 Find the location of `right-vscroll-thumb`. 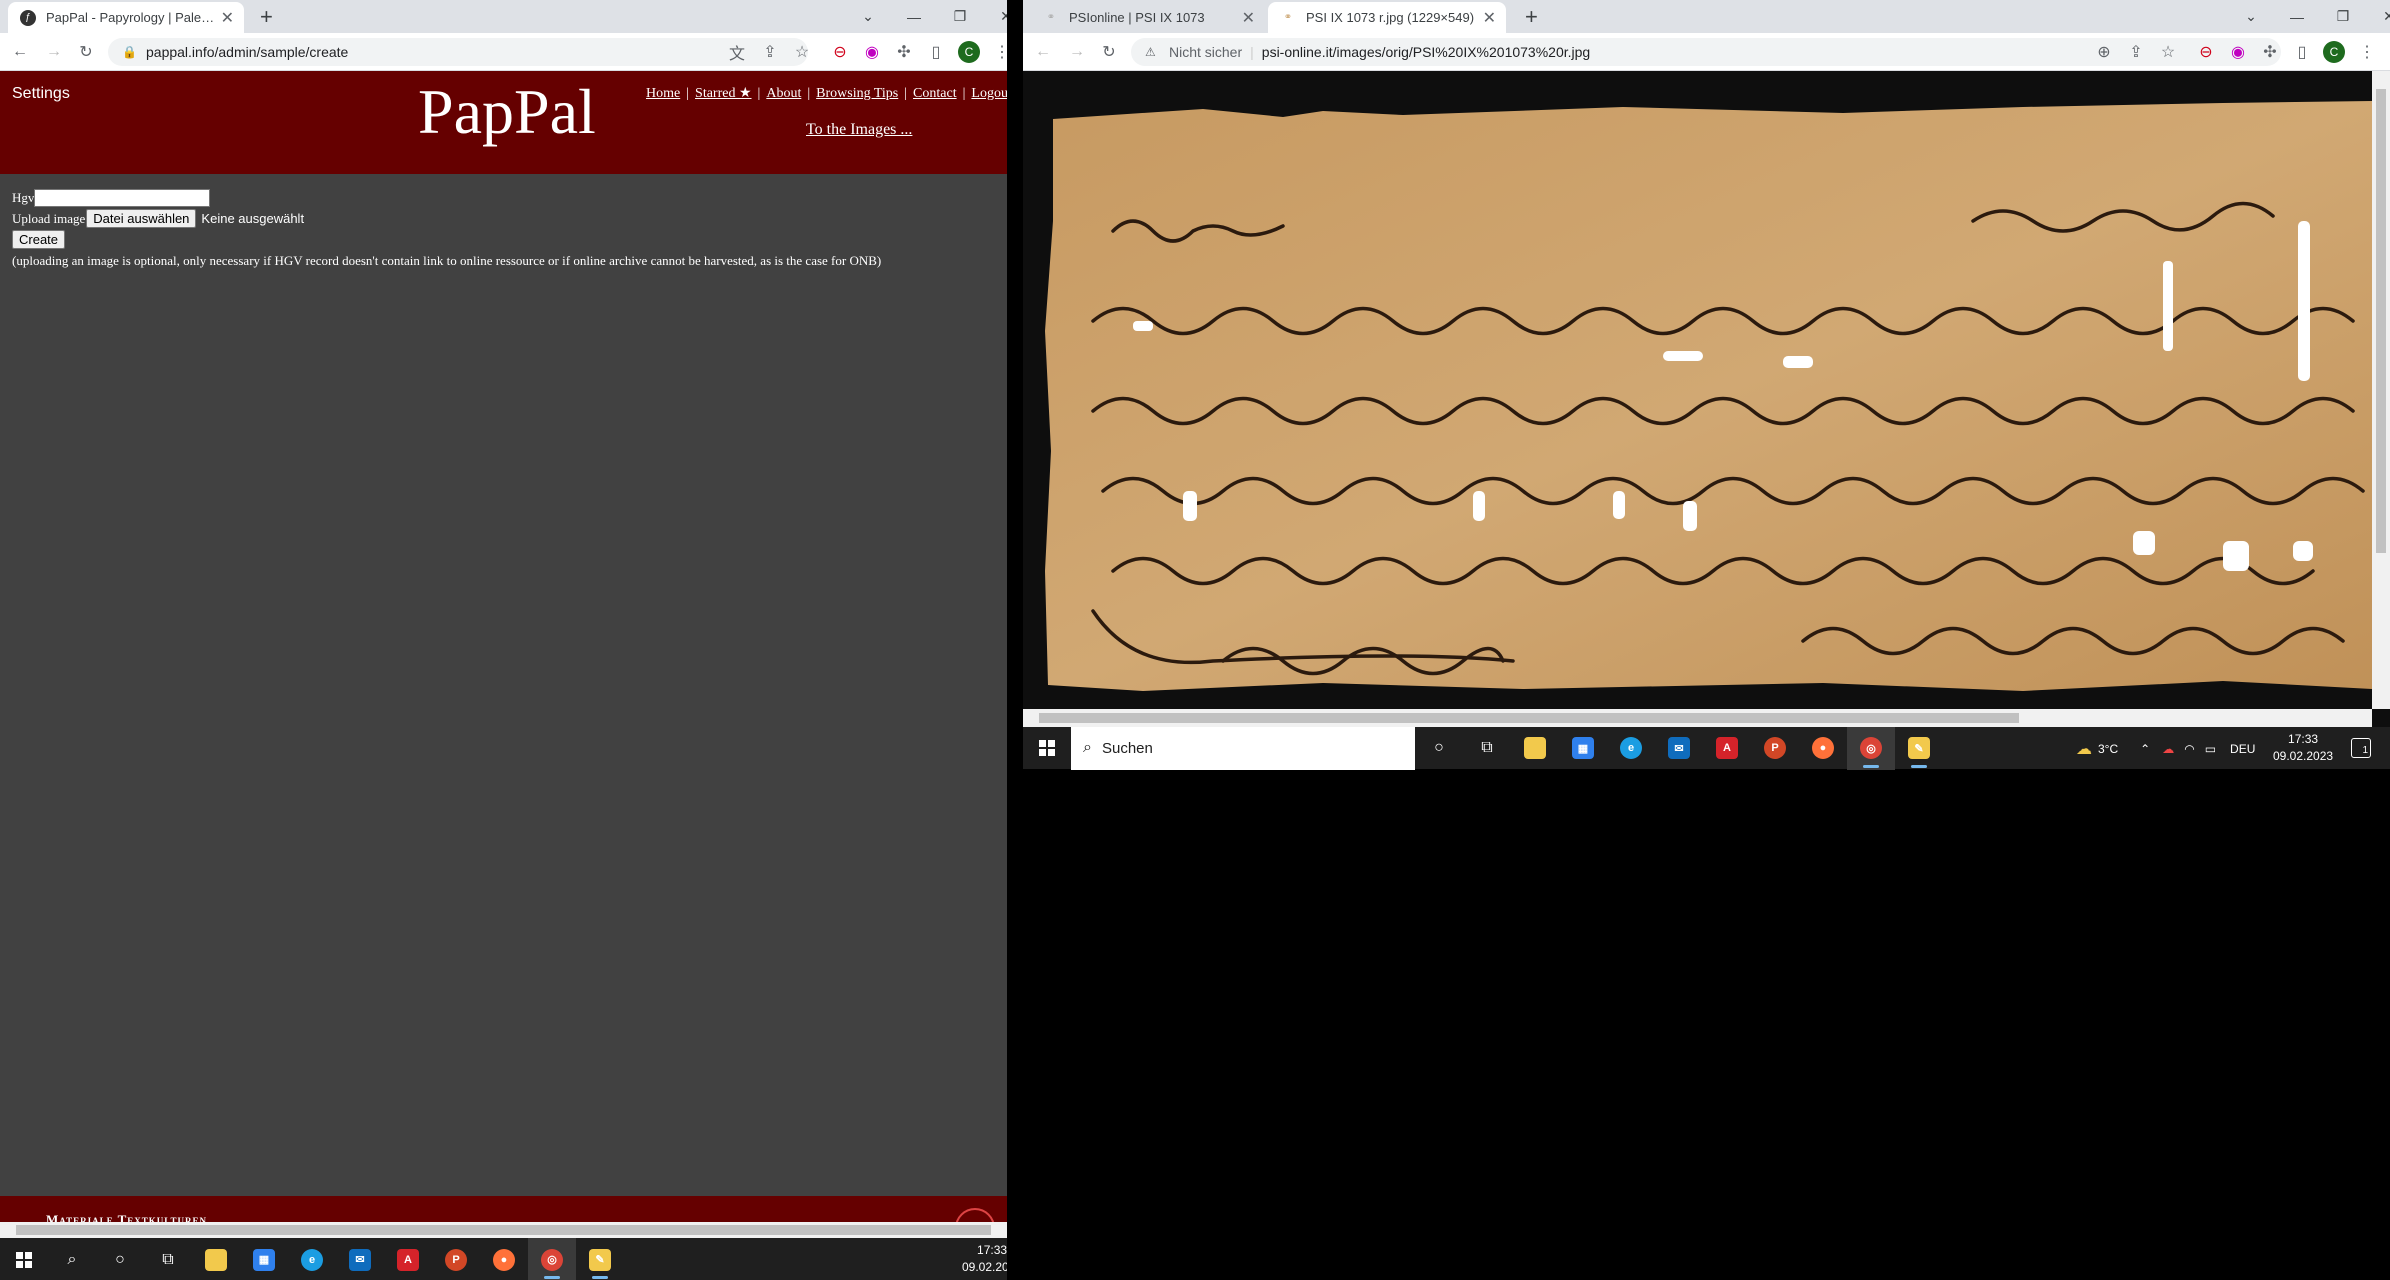

right-vscroll-thumb is located at coordinates (2381, 321).